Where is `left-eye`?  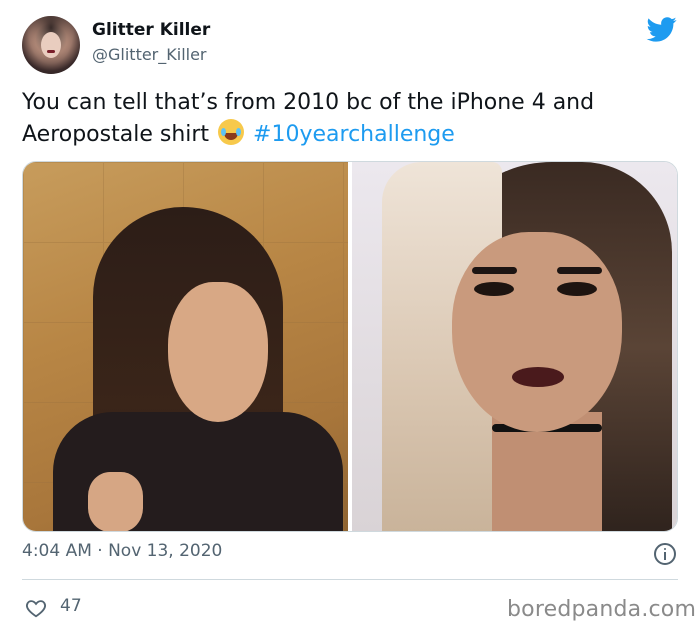
left-eye is located at coordinates (494, 289).